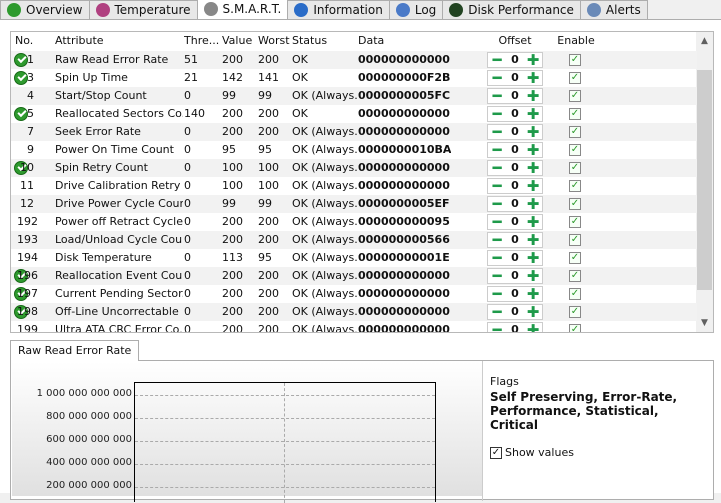 The height and width of the screenshot is (503, 721). Describe the element at coordinates (45, 9) in the screenshot. I see `tab-overview: Overview` at that location.